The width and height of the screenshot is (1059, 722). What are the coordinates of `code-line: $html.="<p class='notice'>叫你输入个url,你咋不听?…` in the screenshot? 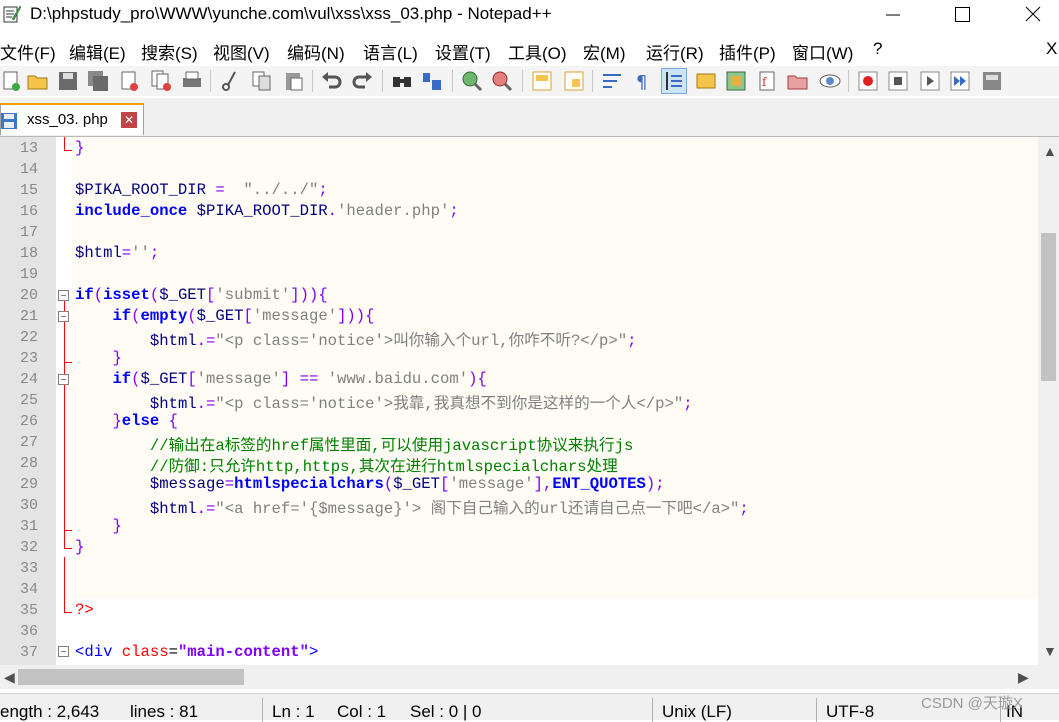 It's located at (393, 341).